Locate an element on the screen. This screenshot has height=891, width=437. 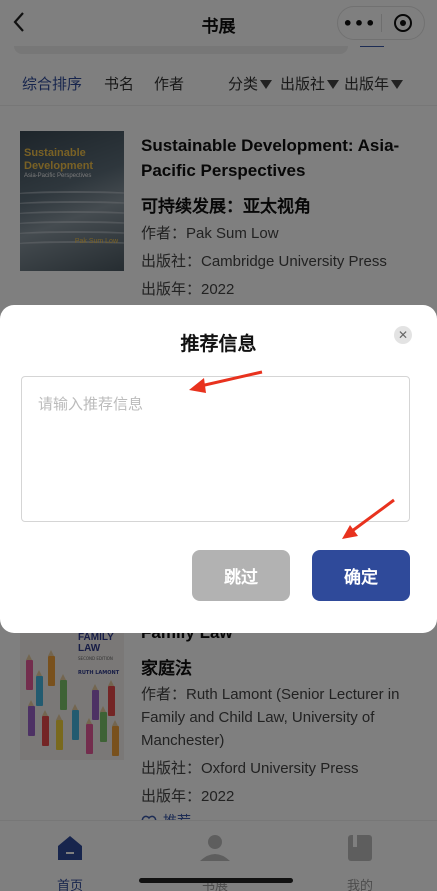
recommend-input is located at coordinates (215, 449).